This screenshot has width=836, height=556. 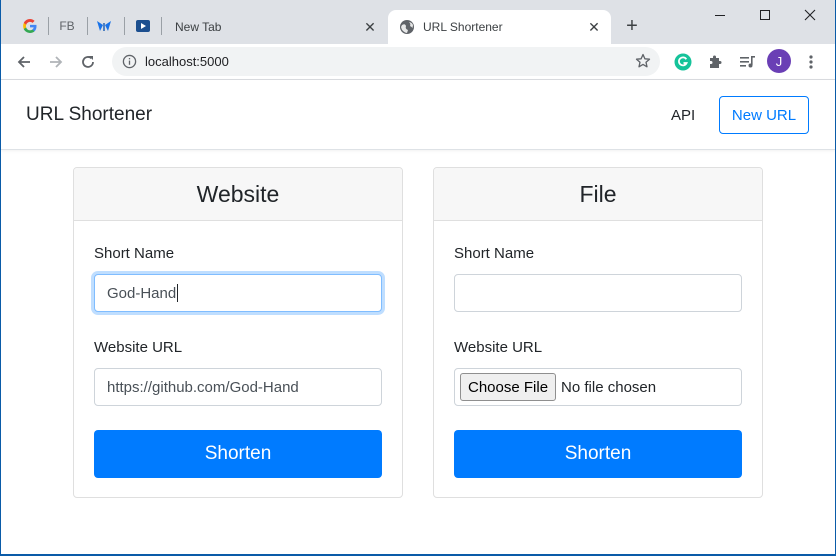 I want to click on minimize-icon, so click(x=720, y=15).